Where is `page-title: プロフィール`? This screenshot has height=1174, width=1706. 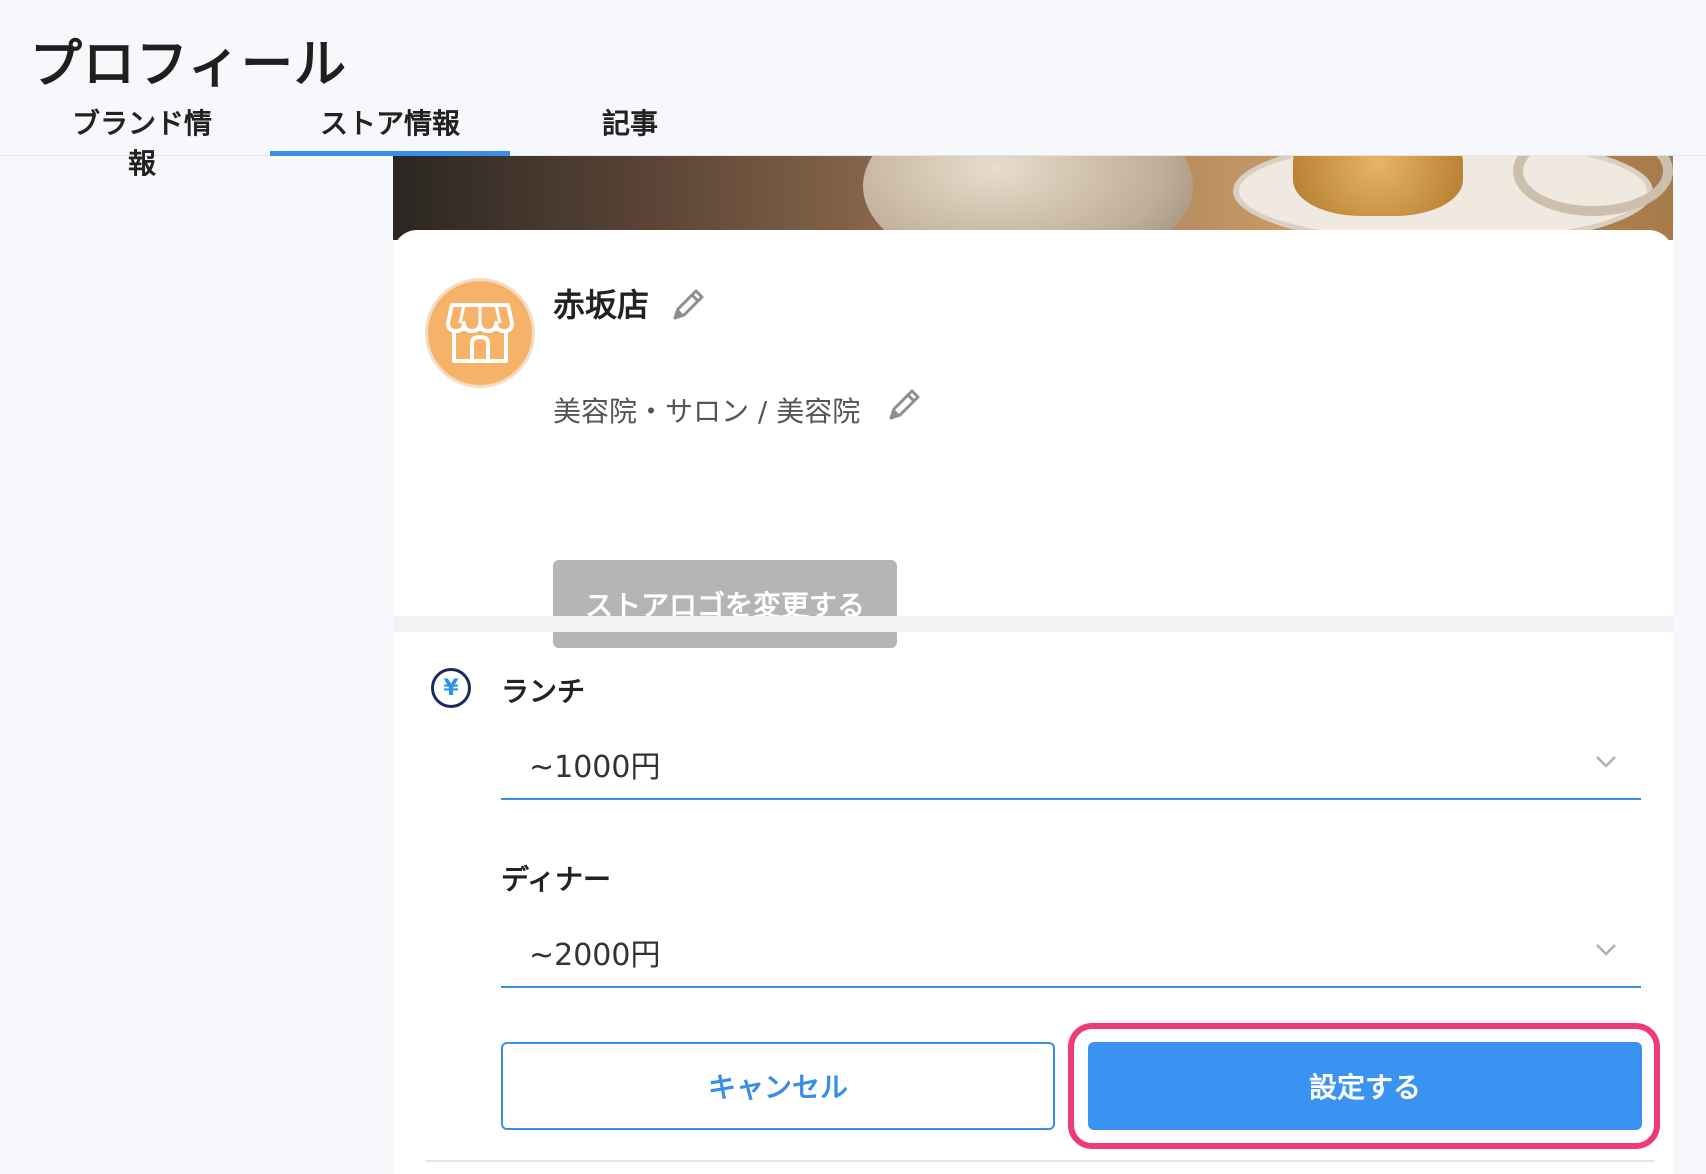 page-title: プロフィール is located at coordinates (188, 65).